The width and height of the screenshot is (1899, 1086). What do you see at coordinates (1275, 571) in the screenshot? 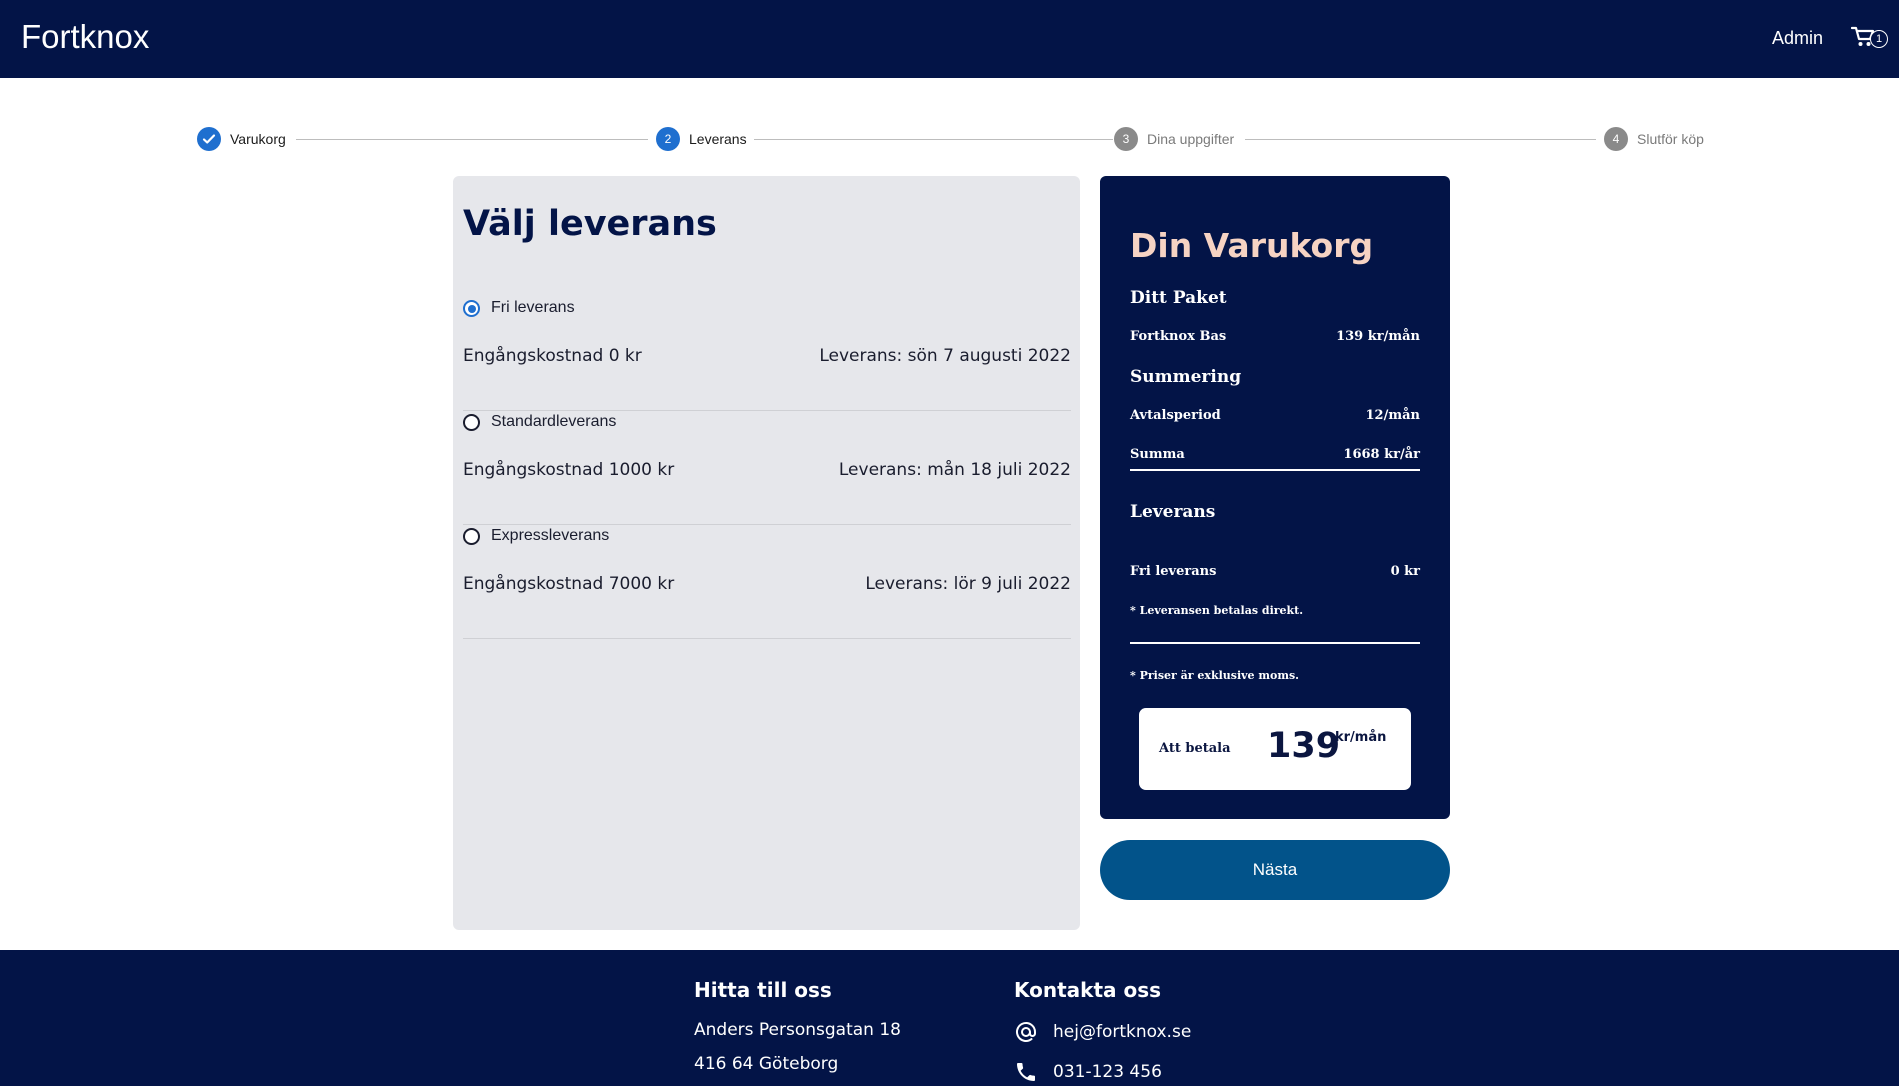
I see `delivery-row: Fri leverans 0 kr` at bounding box center [1275, 571].